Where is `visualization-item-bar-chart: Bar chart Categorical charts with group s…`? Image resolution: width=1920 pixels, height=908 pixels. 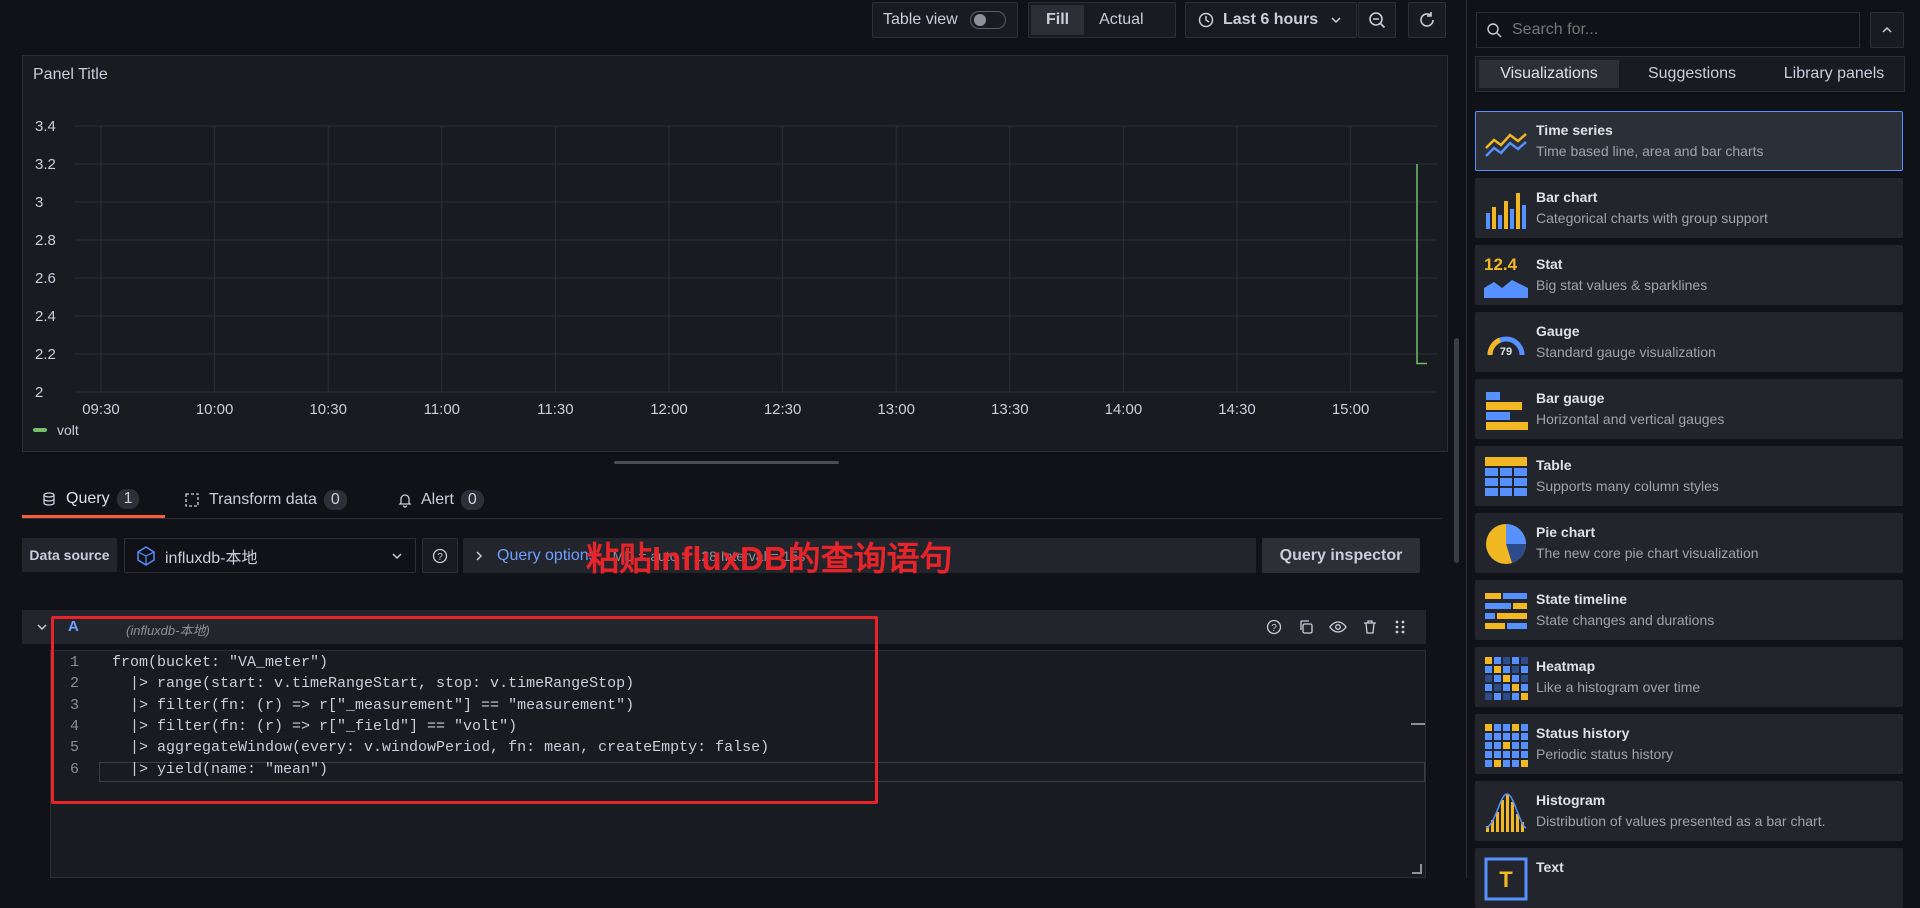
visualization-item-bar-chart: Bar chart Categorical charts with group s… is located at coordinates (1689, 208).